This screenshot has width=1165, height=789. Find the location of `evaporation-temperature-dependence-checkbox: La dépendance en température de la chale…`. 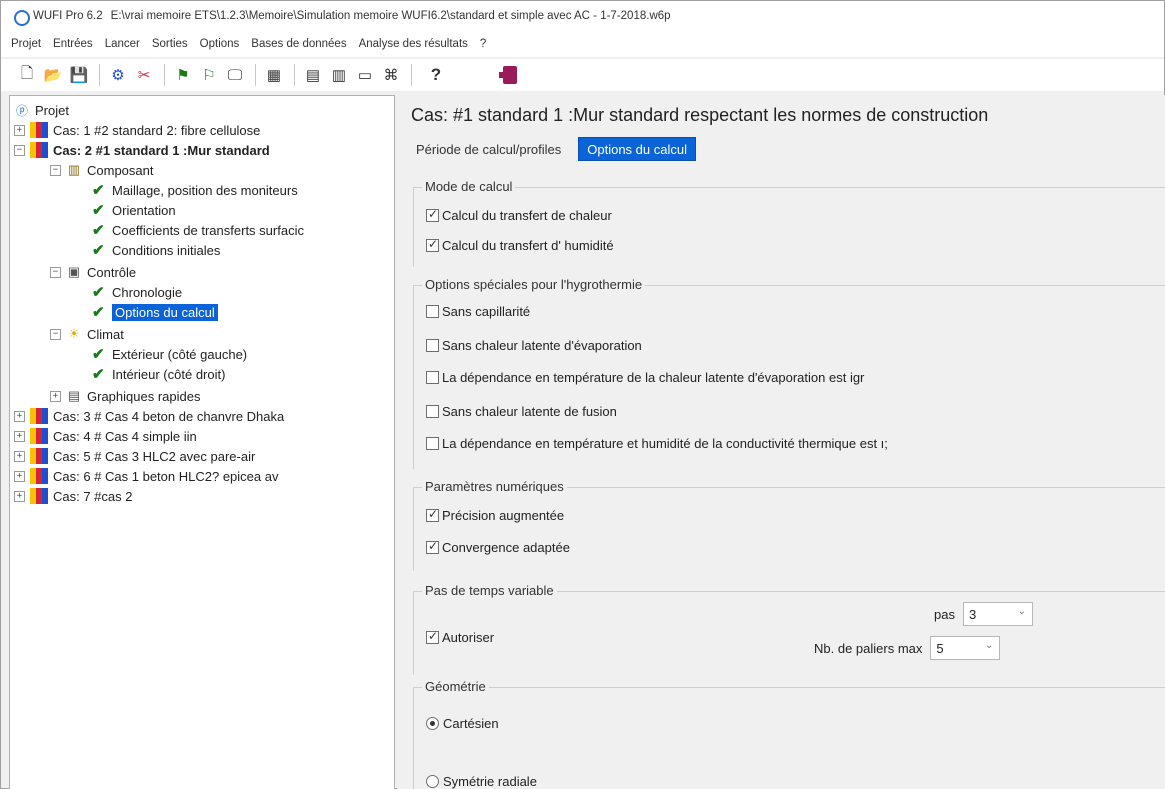

evaporation-temperature-dependence-checkbox: La dépendance en température de la chale… is located at coordinates (645, 377).